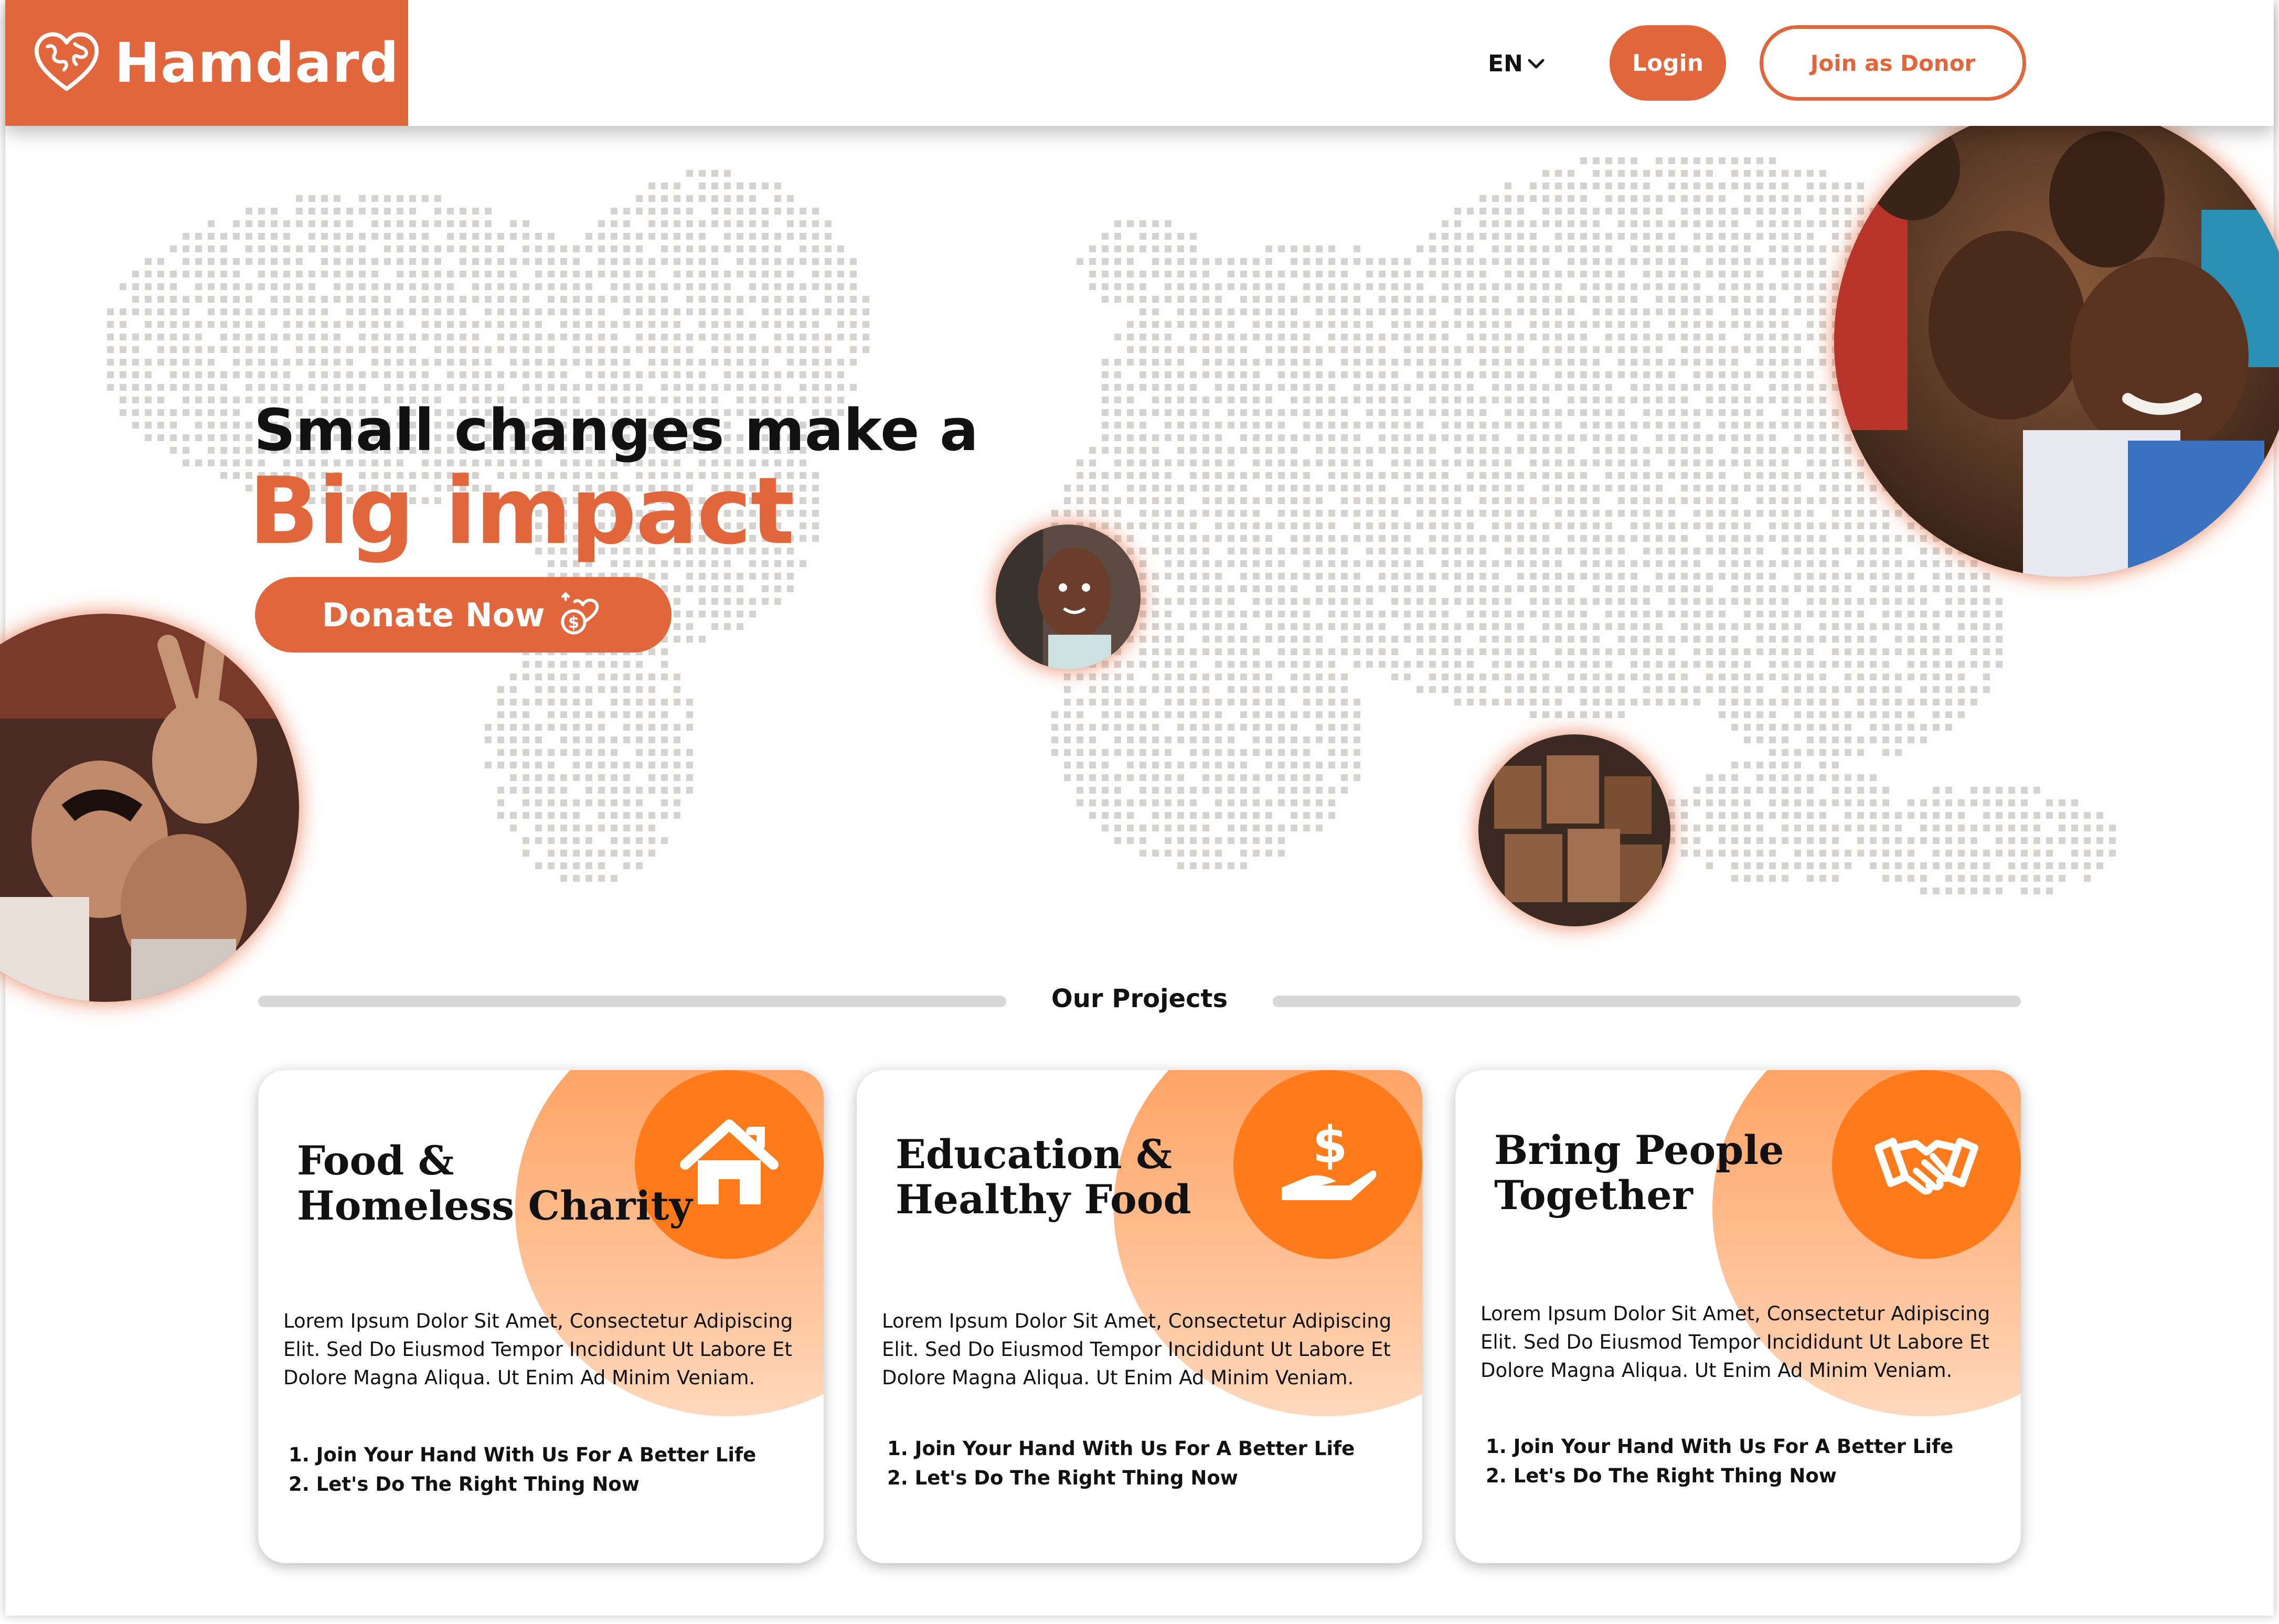 This screenshot has width=2279, height=1624. What do you see at coordinates (522, 511) in the screenshot?
I see `hero-highlight: Big impact` at bounding box center [522, 511].